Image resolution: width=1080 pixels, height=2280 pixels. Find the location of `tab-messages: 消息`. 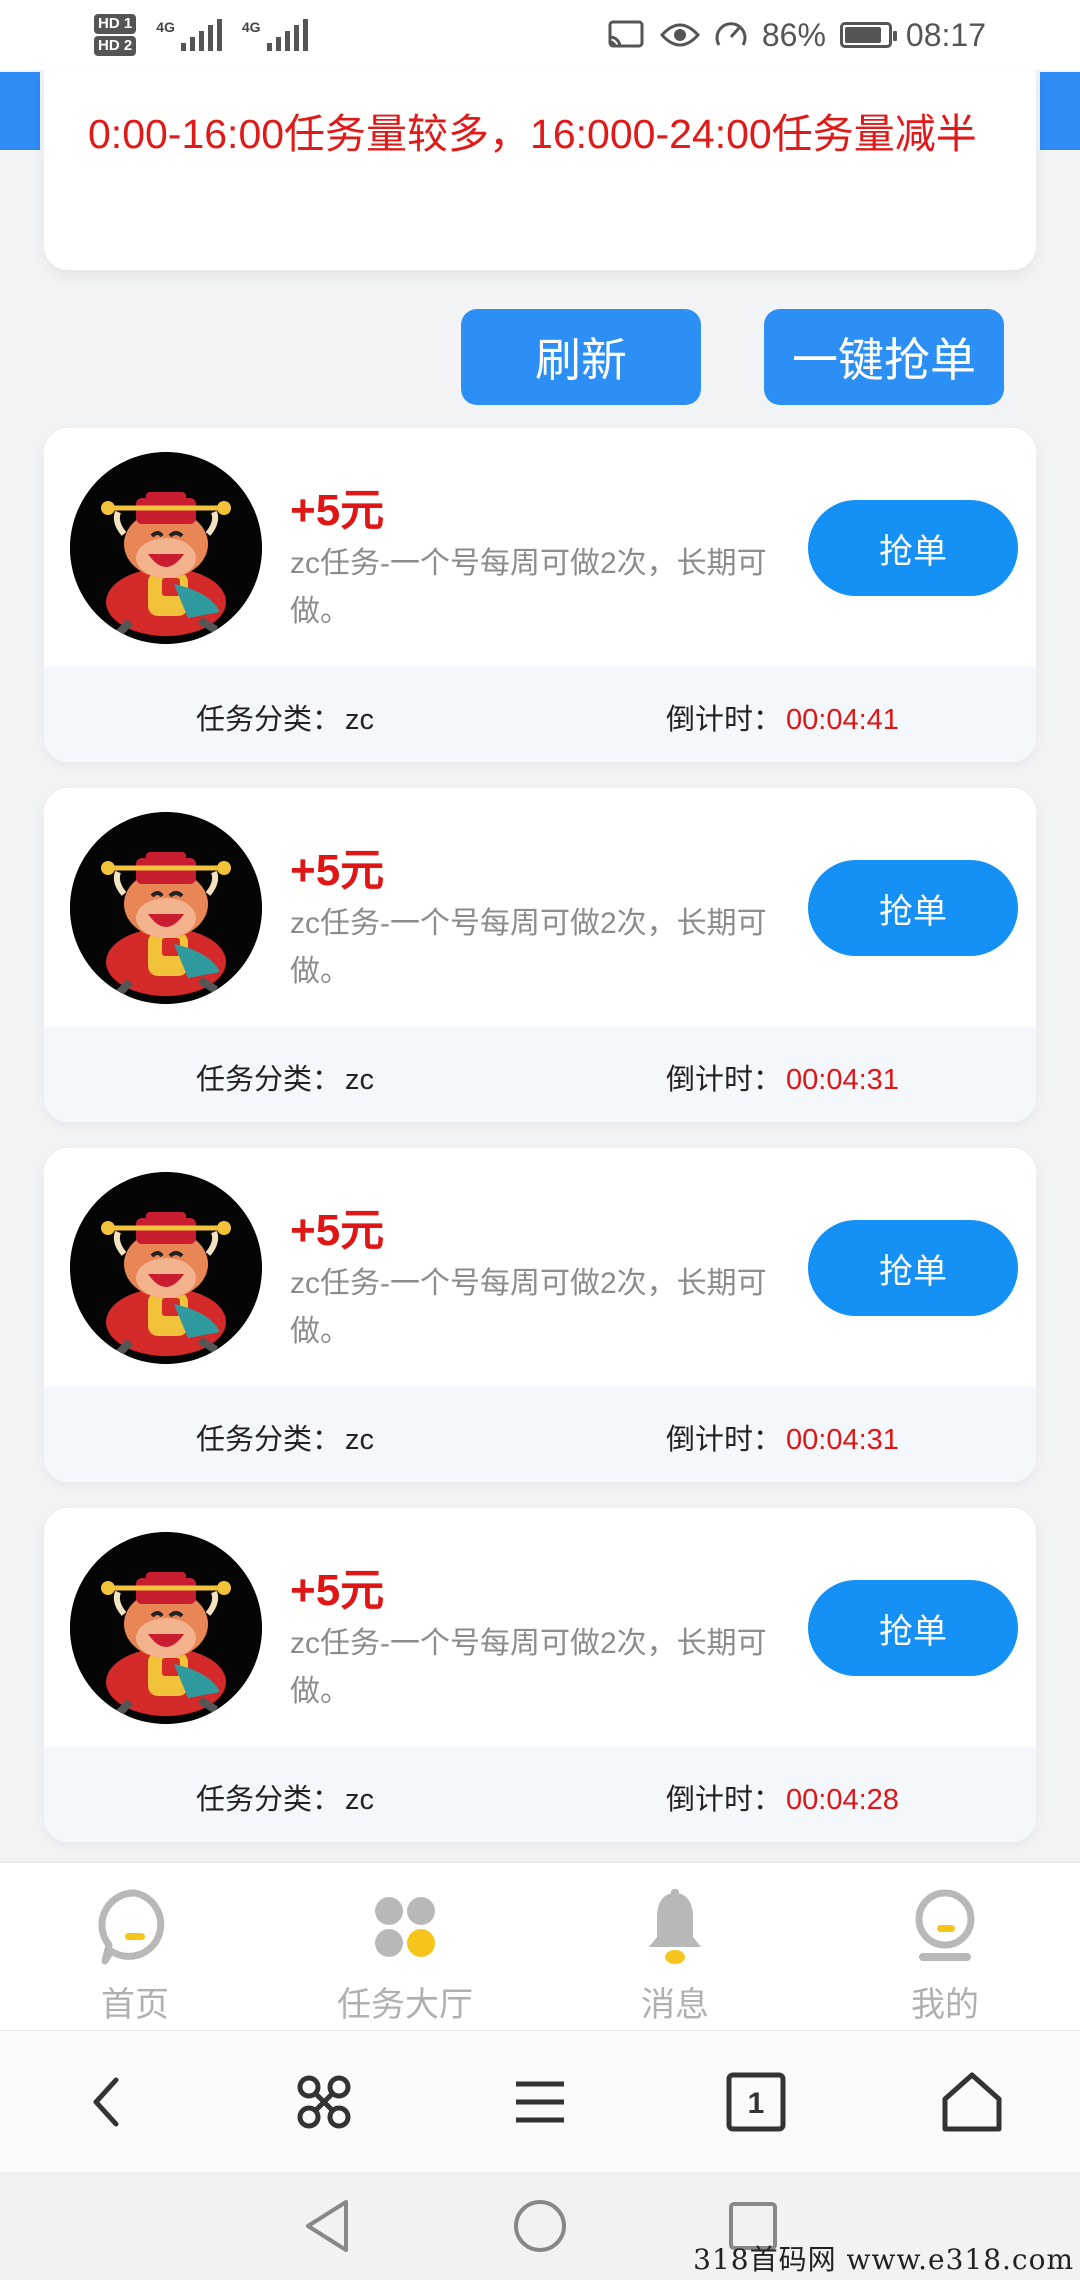

tab-messages: 消息 is located at coordinates (675, 1946).